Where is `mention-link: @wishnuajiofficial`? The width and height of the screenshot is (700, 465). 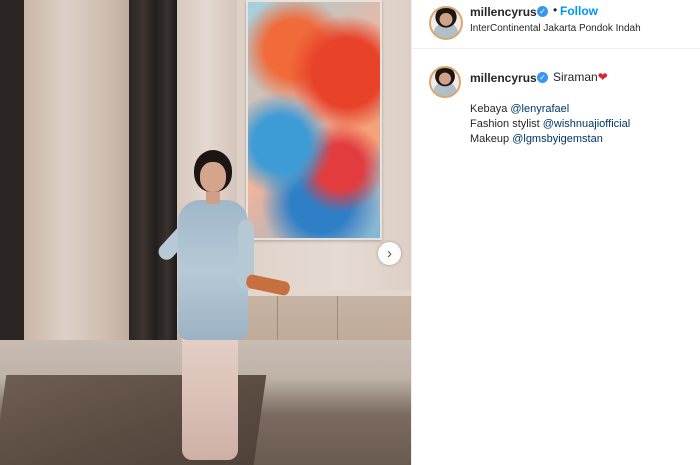
mention-link: @wishnuajiofficial is located at coordinates (586, 124).